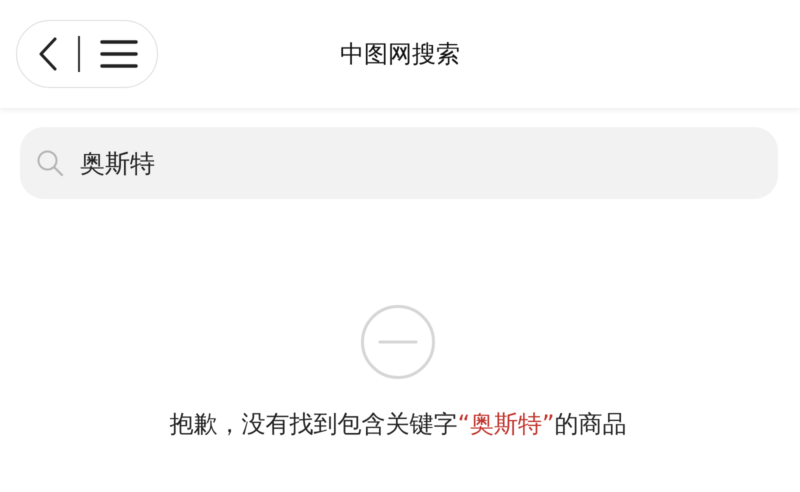  I want to click on back-button, so click(47, 54).